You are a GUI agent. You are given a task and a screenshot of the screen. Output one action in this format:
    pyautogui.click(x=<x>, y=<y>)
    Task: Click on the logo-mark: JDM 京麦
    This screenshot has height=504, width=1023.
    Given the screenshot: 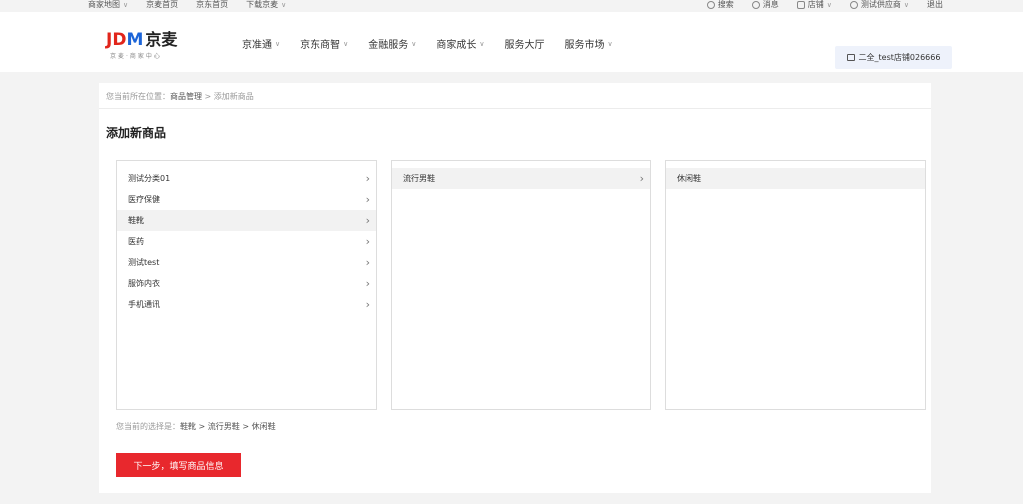 What is the action you would take?
    pyautogui.click(x=142, y=40)
    